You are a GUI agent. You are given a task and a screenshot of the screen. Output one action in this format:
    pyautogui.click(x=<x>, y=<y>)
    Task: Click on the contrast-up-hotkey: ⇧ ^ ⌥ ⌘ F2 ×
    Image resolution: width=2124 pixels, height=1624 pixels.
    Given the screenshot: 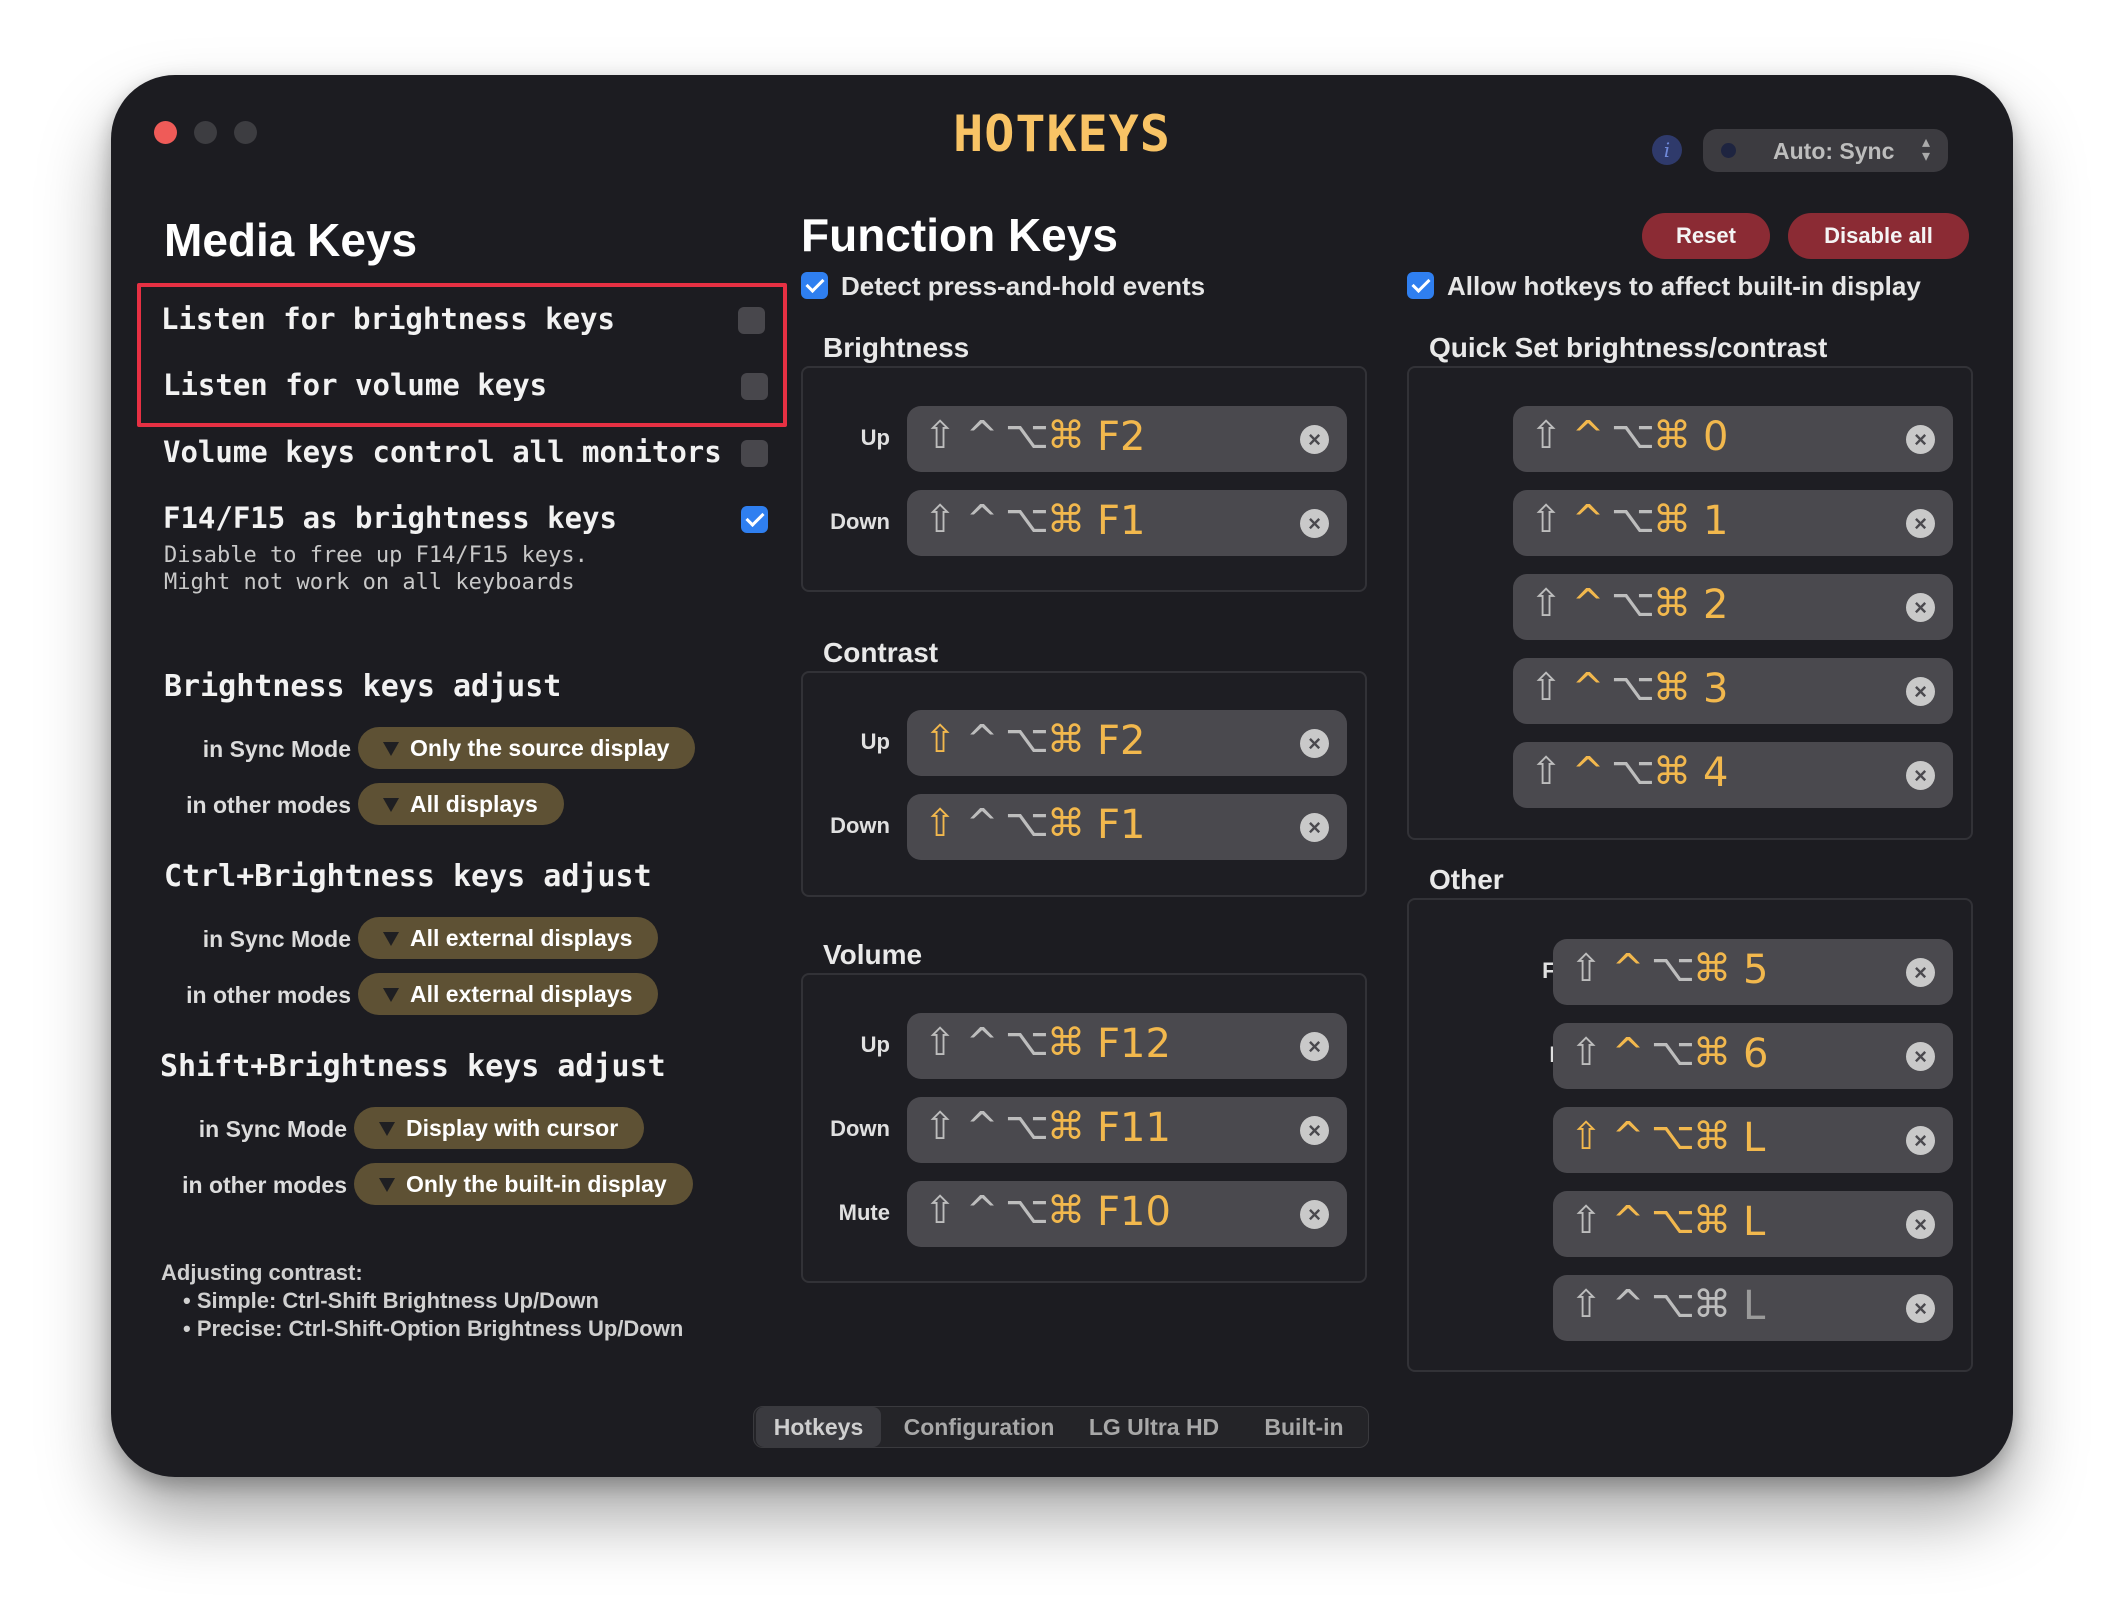 What is the action you would take?
    pyautogui.click(x=1127, y=743)
    